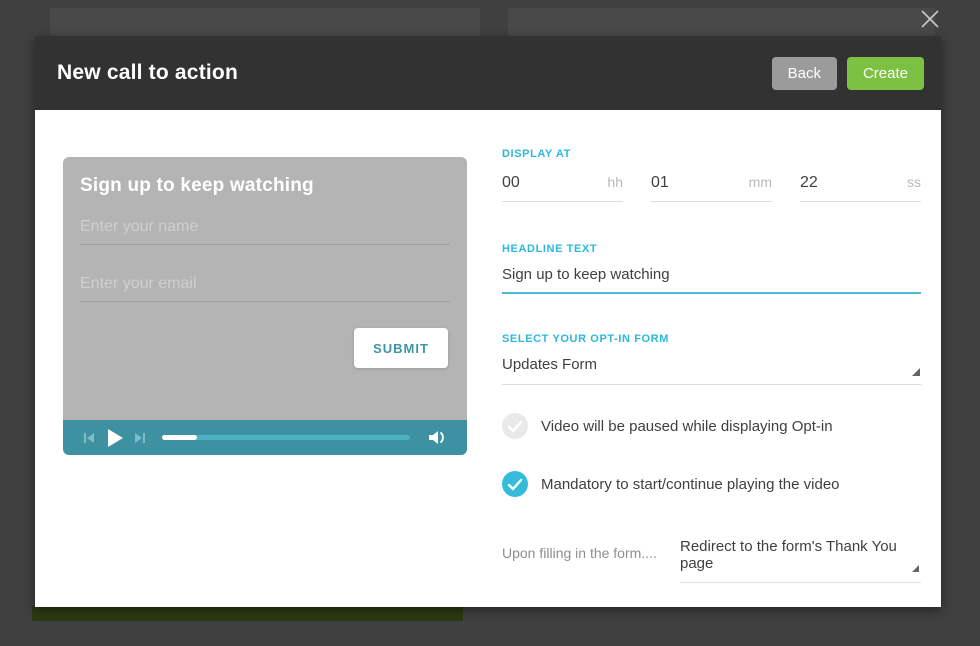 The width and height of the screenshot is (980, 646). Describe the element at coordinates (721, 23) in the screenshot. I see `background-card-right` at that location.